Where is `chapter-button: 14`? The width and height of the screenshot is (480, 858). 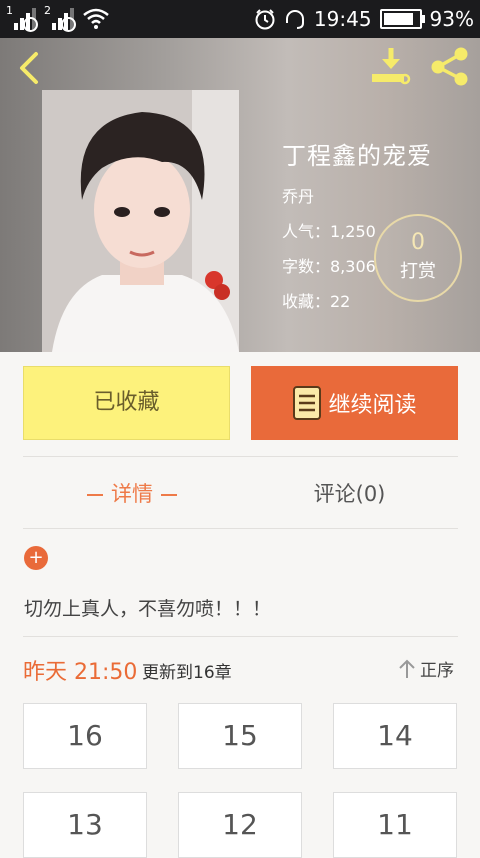 chapter-button: 14 is located at coordinates (395, 736).